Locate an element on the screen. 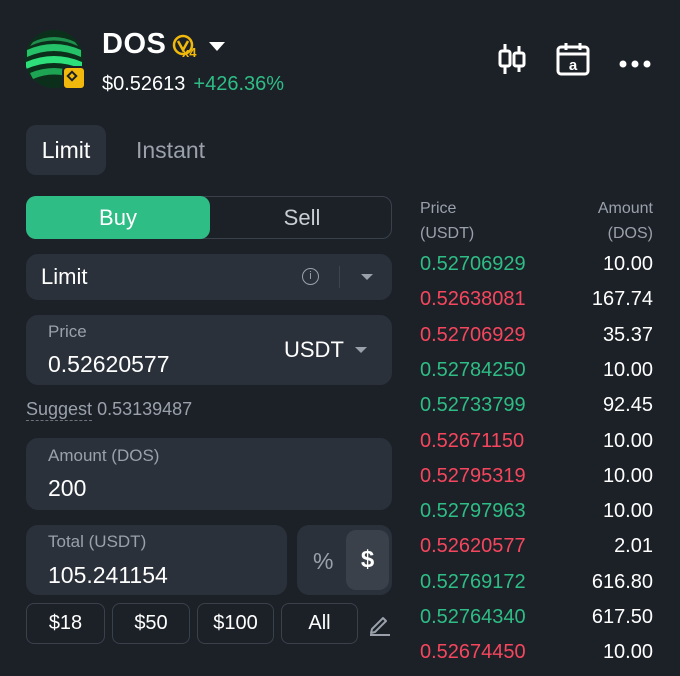  tab-limit: Limit is located at coordinates (66, 150).